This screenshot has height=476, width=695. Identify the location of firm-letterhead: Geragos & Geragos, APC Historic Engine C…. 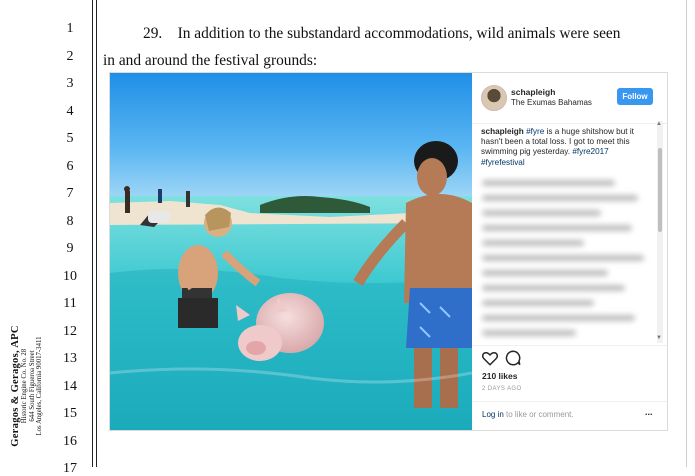
(28, 386).